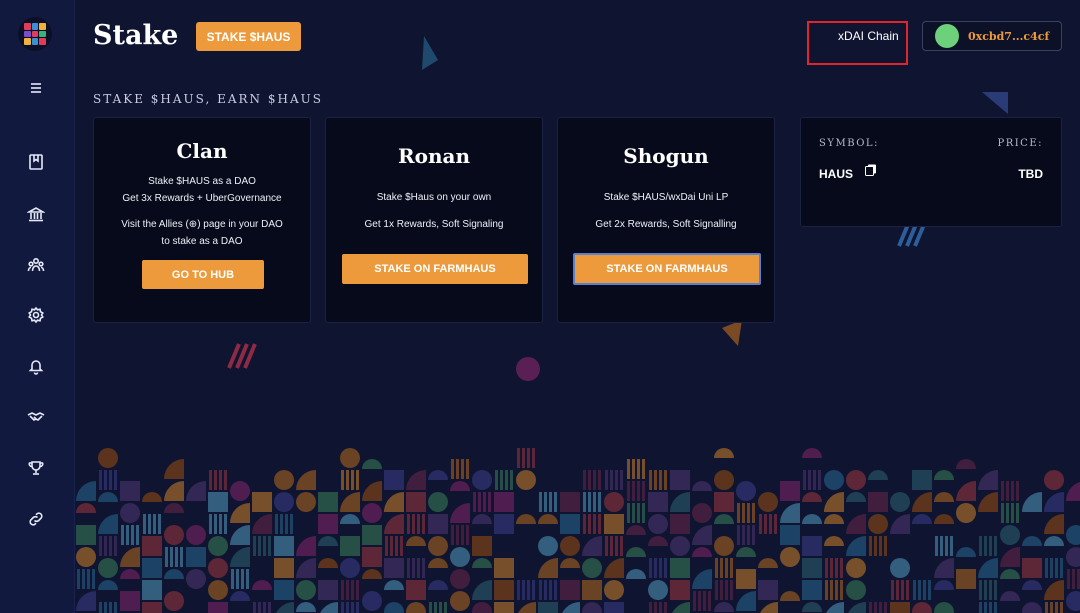 The width and height of the screenshot is (1080, 613). I want to click on stake-haus-button: STAKE $HAUS, so click(248, 36).